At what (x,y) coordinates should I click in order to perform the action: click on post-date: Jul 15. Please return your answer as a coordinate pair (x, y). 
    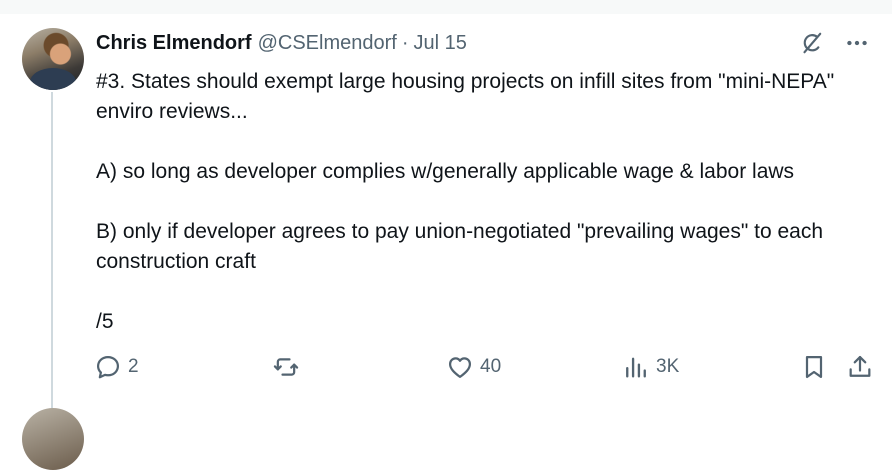
    Looking at the image, I should click on (440, 43).